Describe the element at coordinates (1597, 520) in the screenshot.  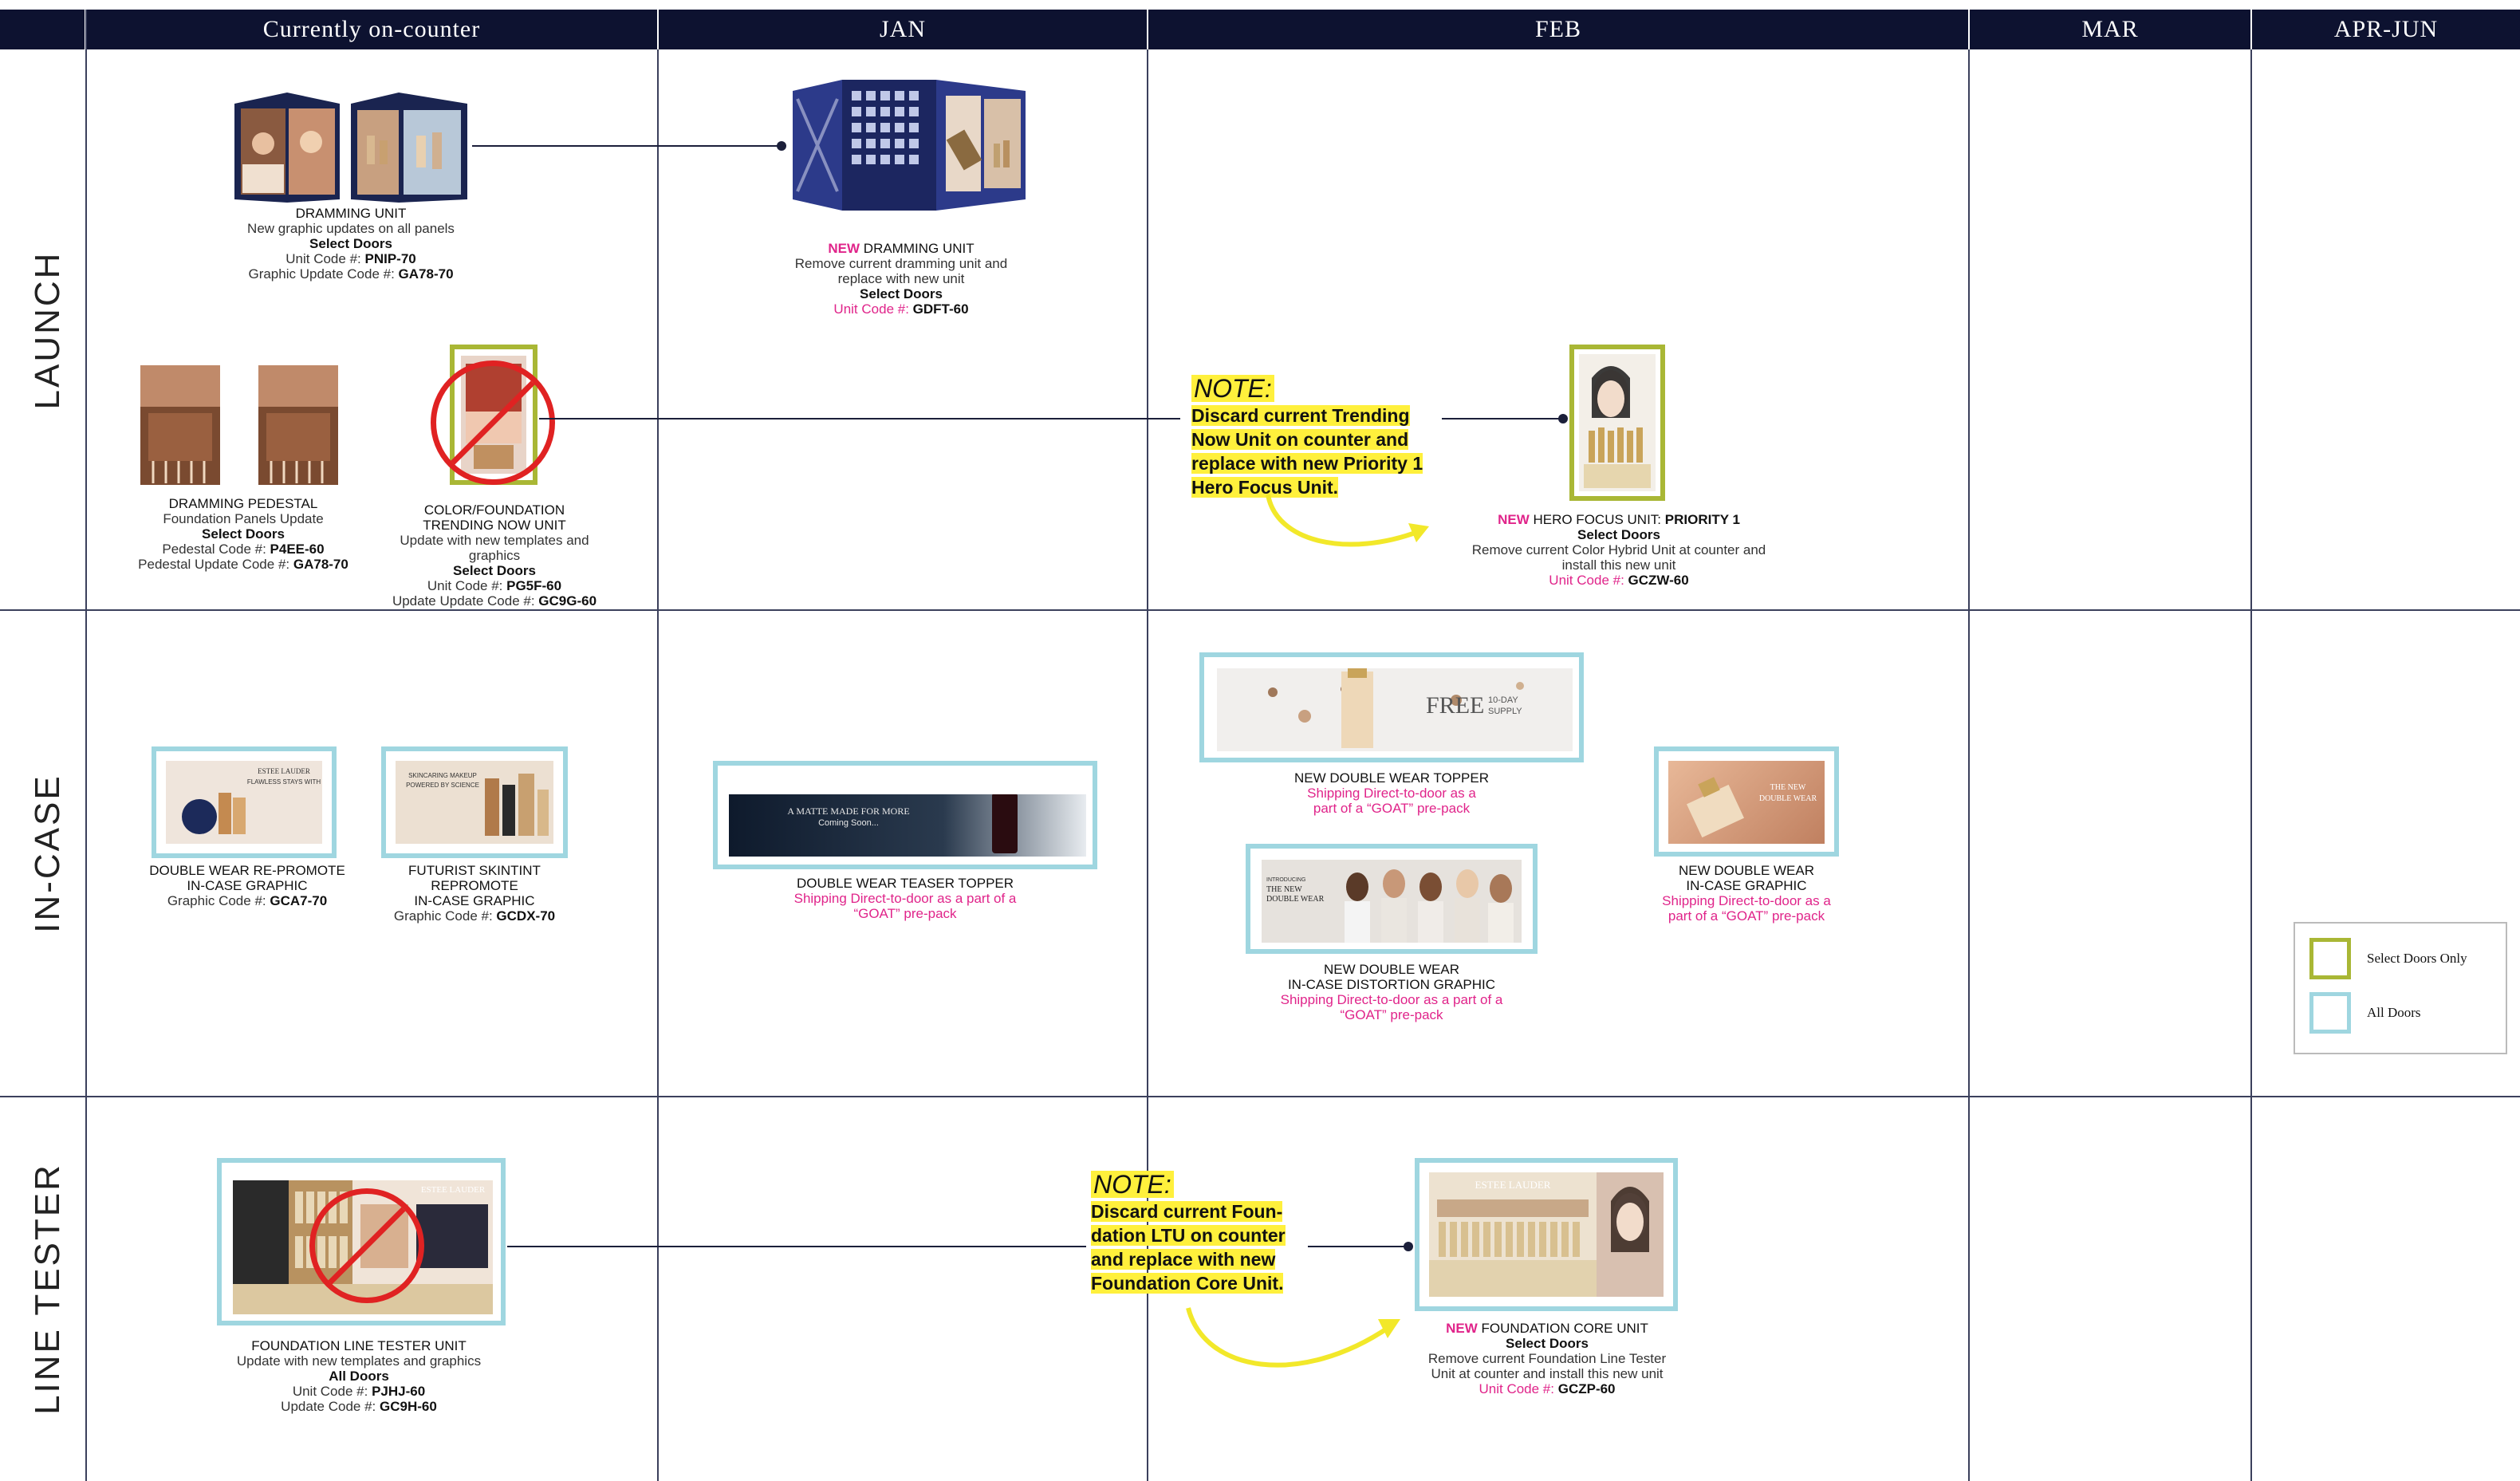
I see `hero-focus-title-text: HERO FOCUS UNIT:` at that location.